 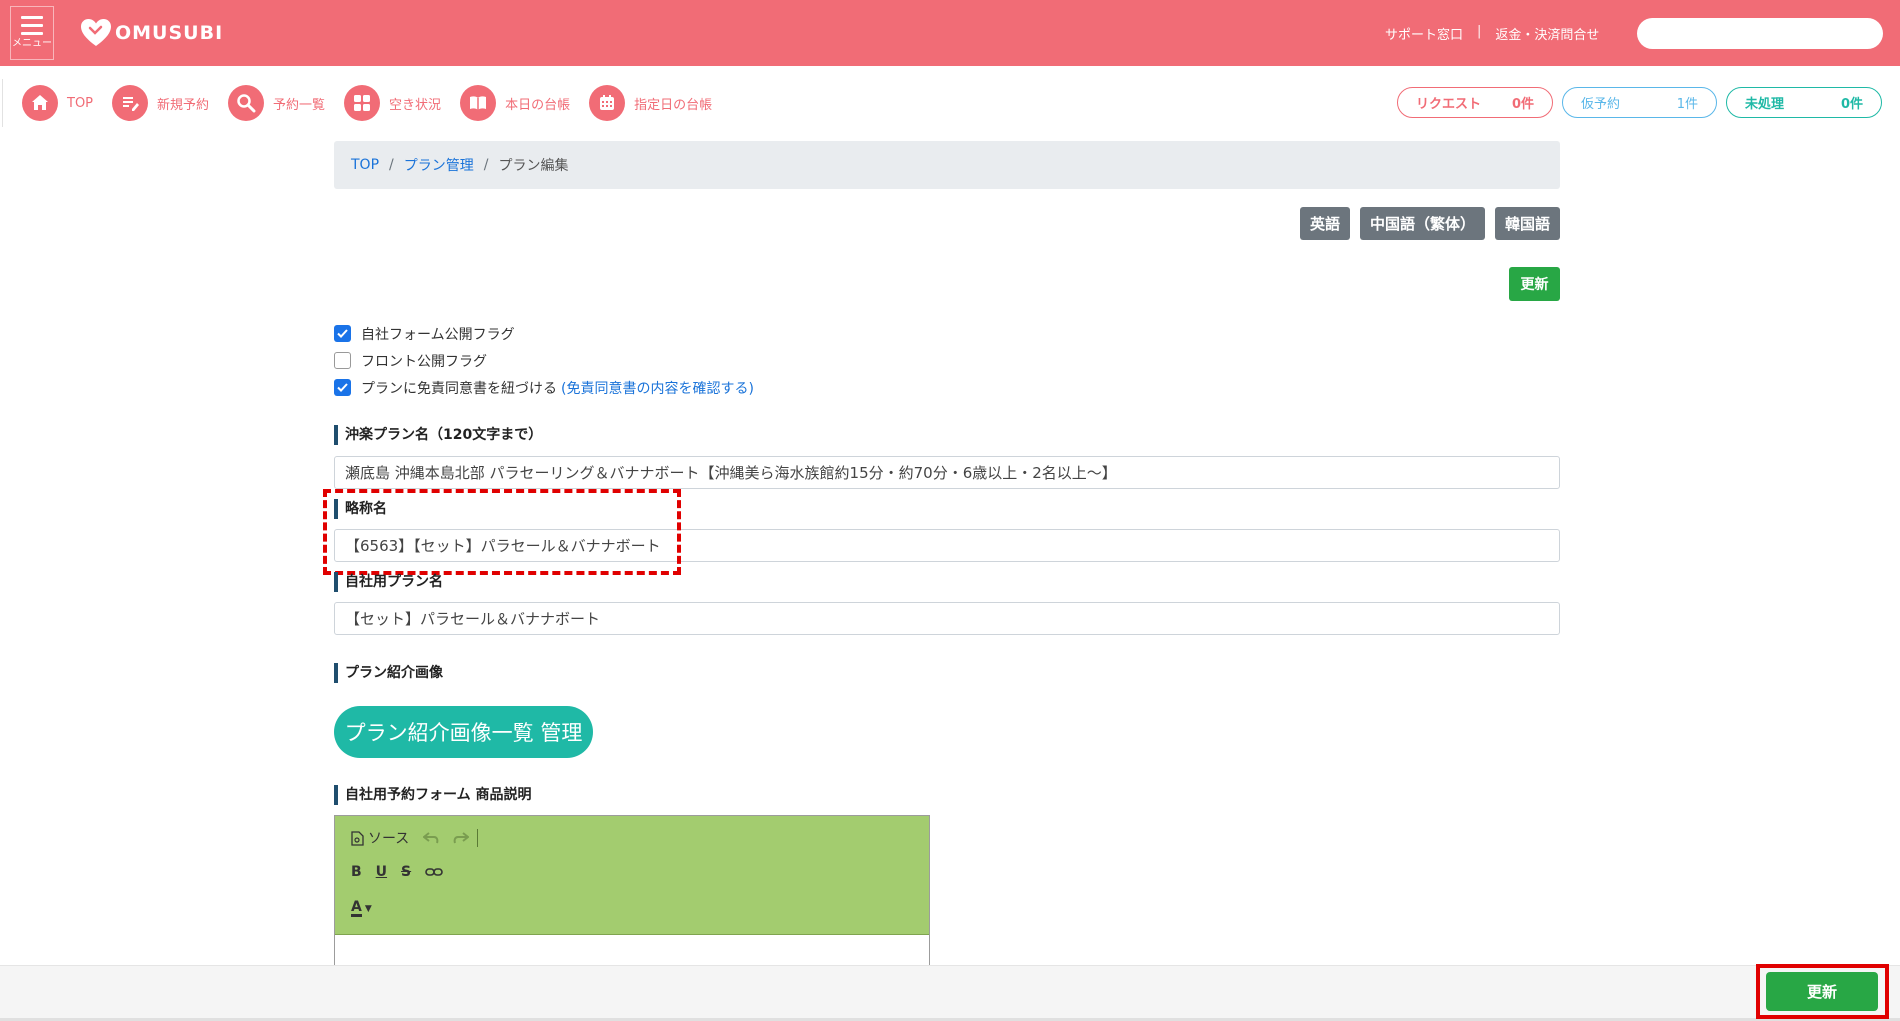 I want to click on short-name-label: 略称名, so click(x=360, y=509).